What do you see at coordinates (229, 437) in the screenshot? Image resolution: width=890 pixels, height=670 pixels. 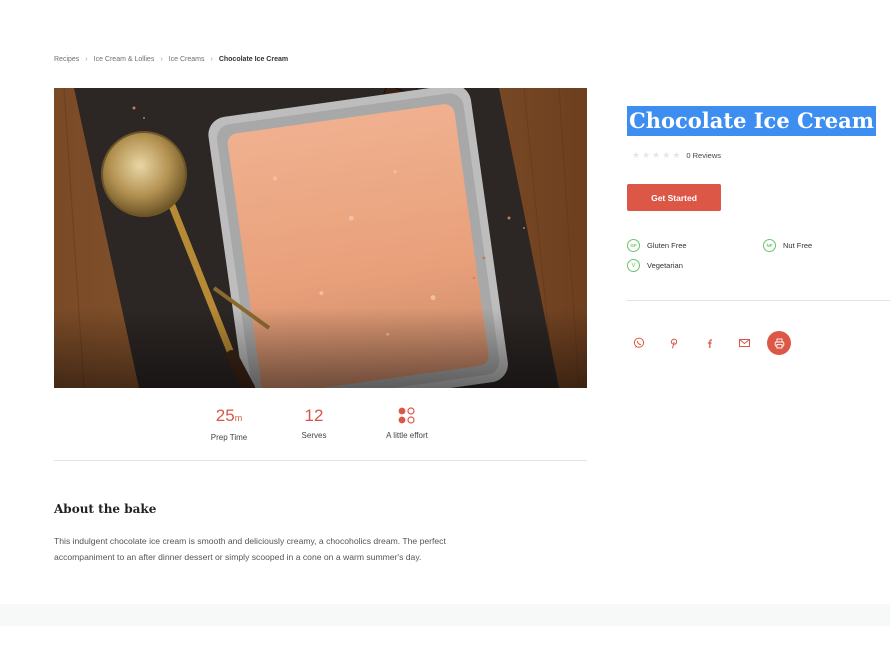 I see `prep-time-label: Prep Time` at bounding box center [229, 437].